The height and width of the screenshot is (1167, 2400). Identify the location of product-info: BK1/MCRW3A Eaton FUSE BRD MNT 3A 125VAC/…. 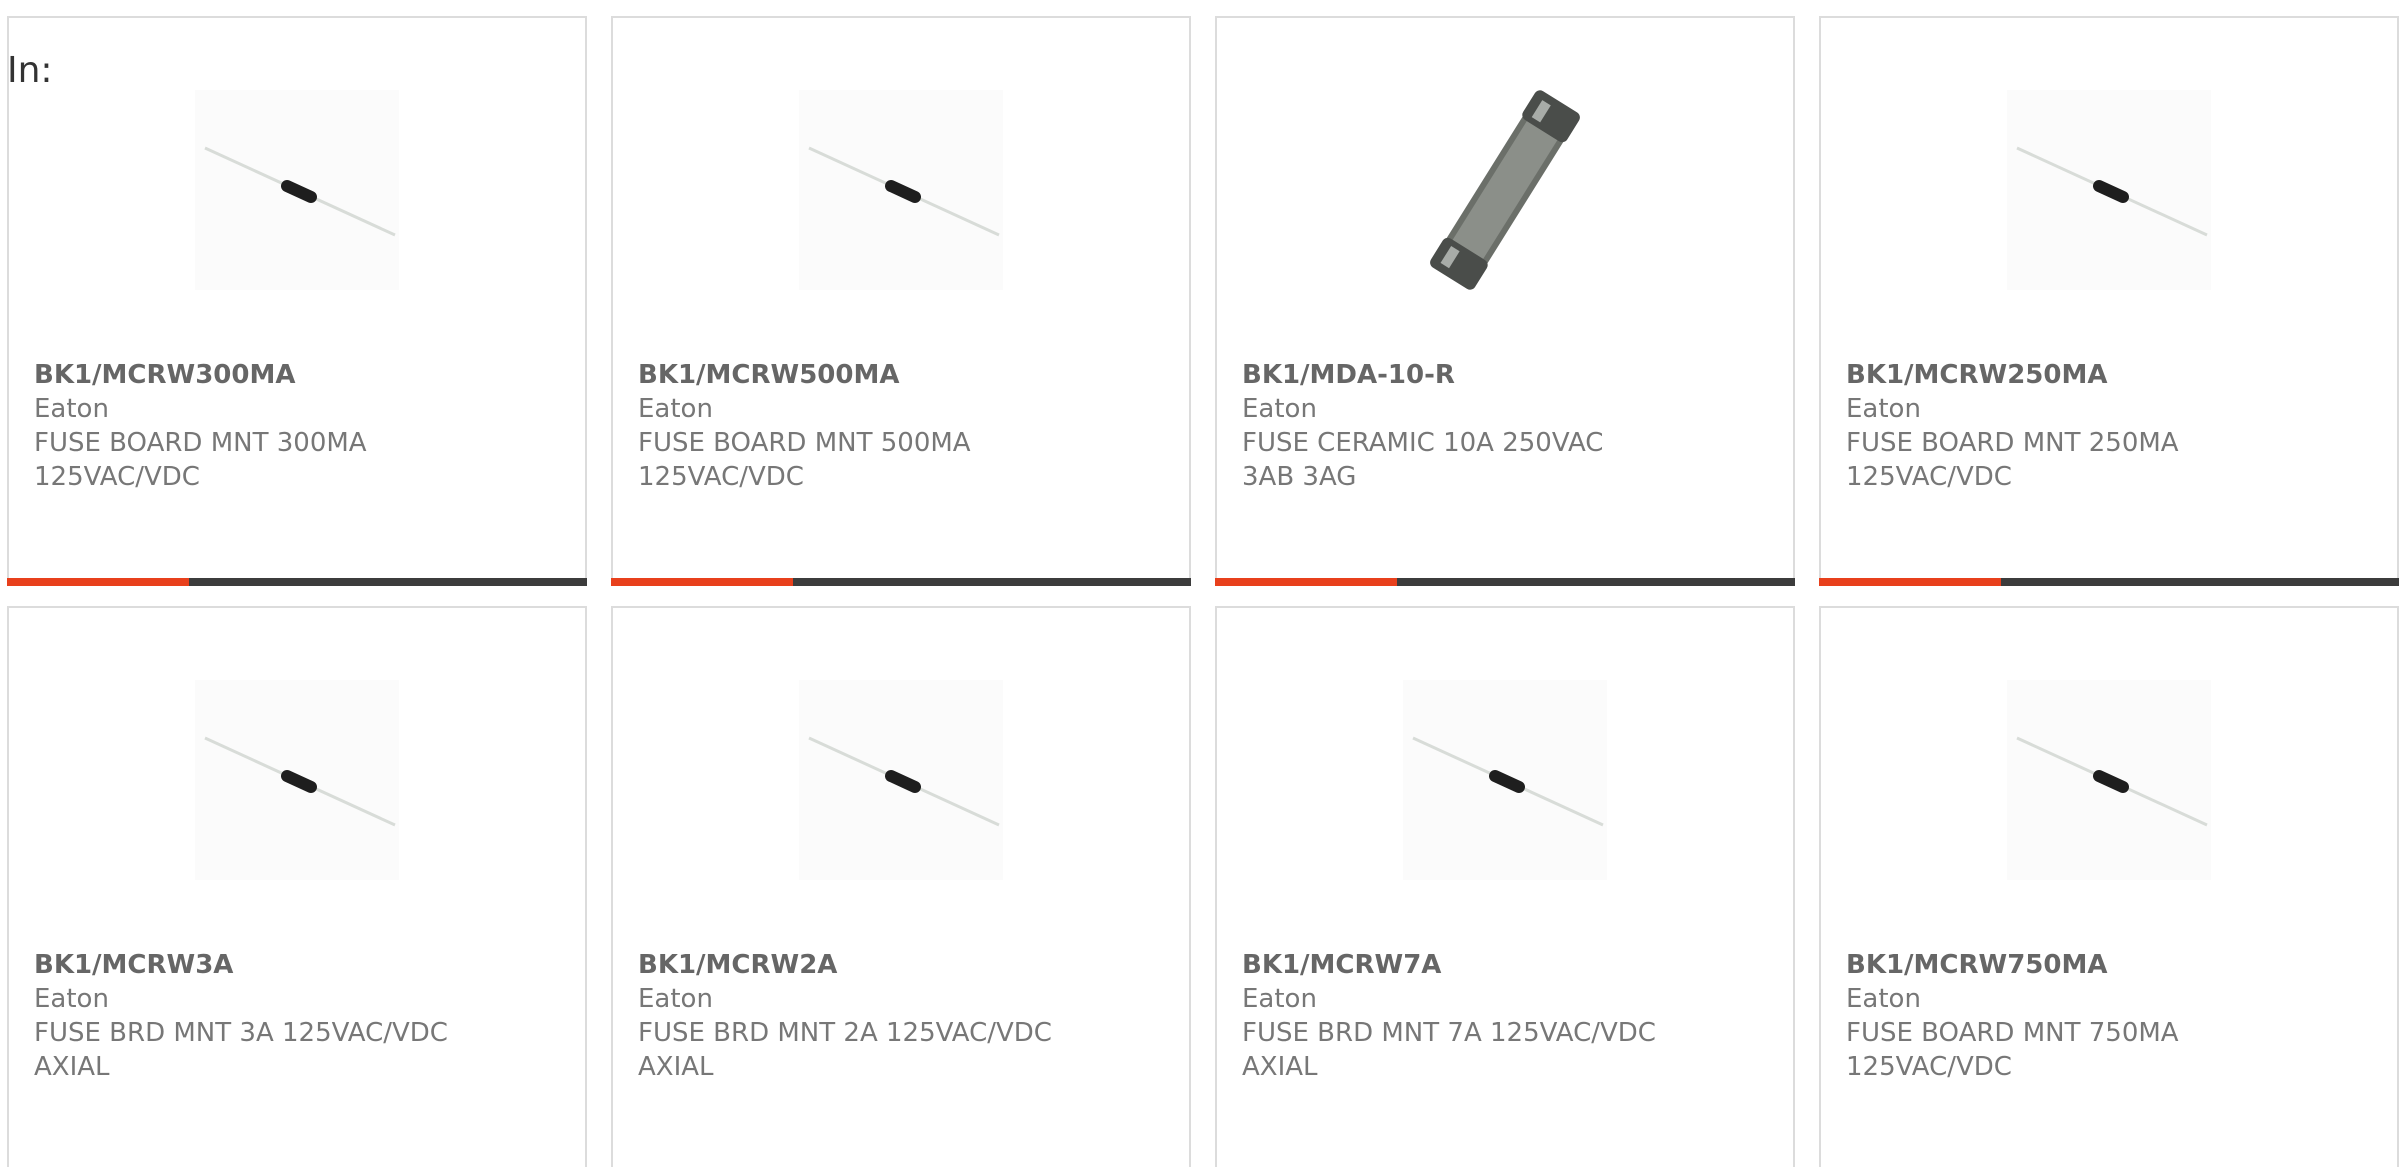
(304, 1016).